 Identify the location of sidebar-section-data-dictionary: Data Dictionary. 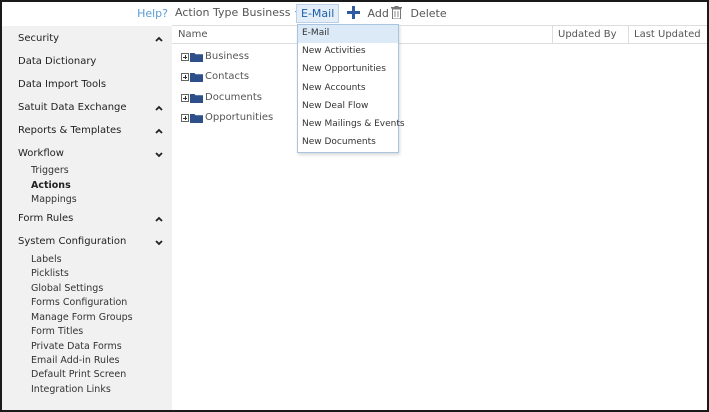
(92, 64).